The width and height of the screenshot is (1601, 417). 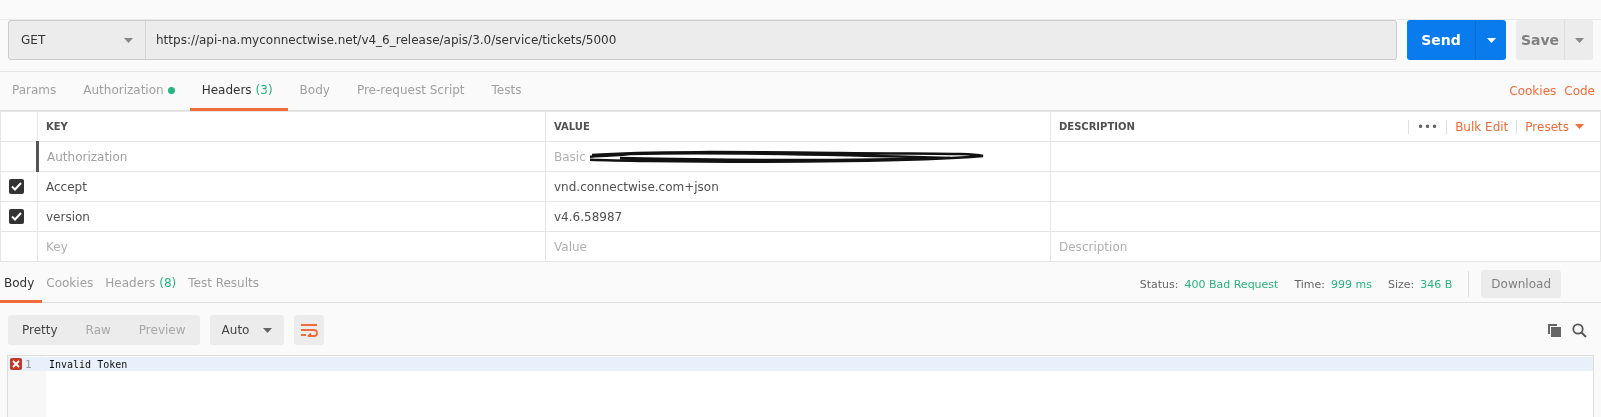 I want to click on table-cell: version, so click(x=291, y=216).